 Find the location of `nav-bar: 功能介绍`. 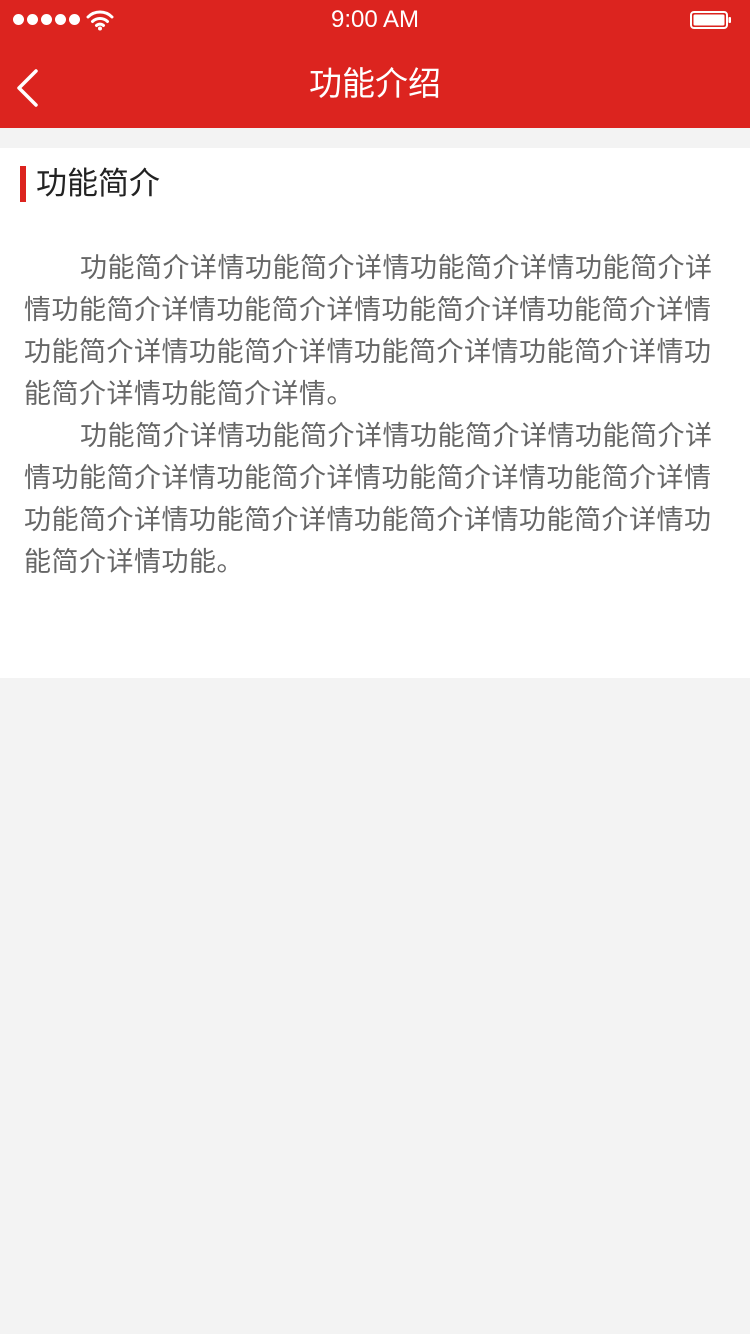

nav-bar: 功能介绍 is located at coordinates (375, 84).